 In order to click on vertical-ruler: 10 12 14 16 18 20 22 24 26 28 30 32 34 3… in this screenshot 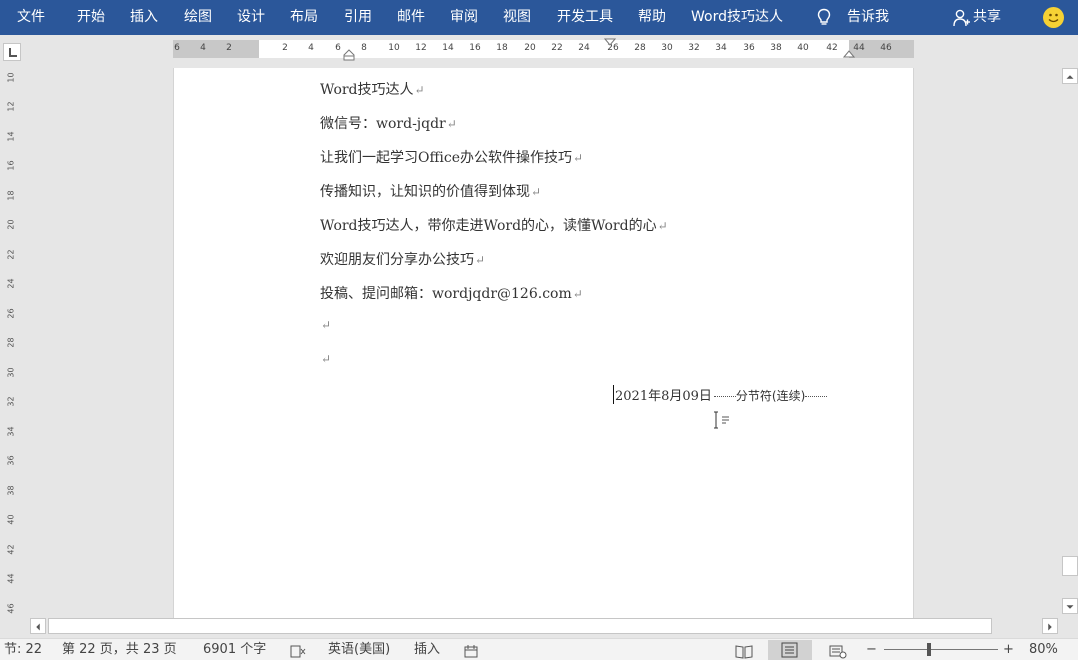, I will do `click(11, 350)`.